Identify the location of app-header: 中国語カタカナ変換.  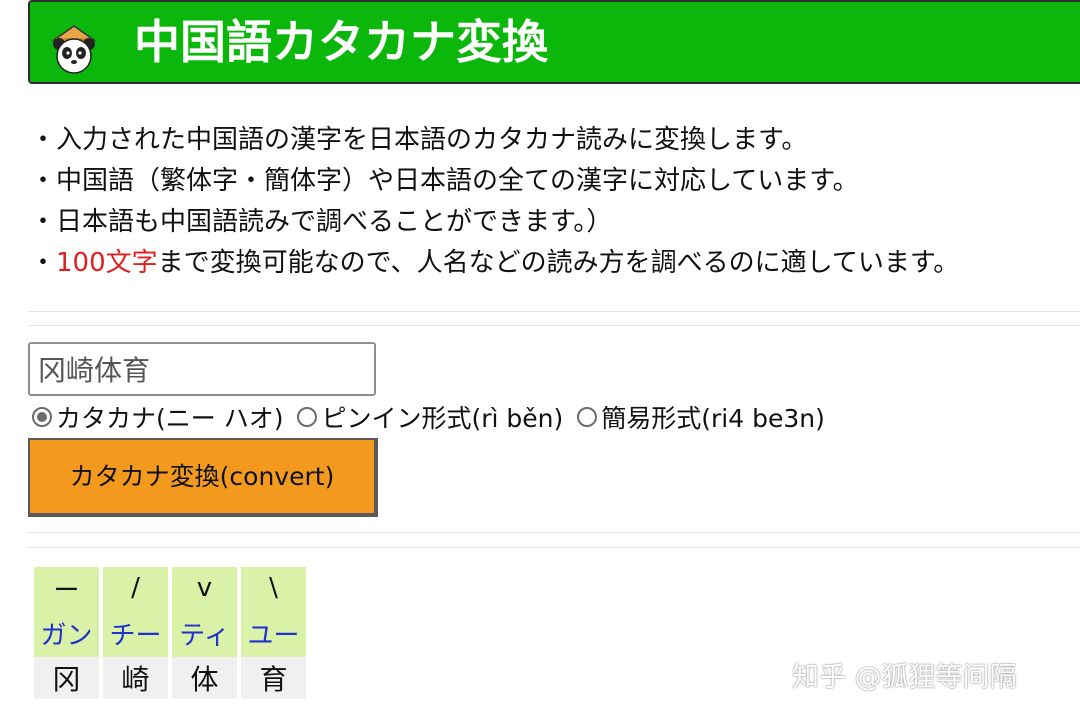
(554, 42).